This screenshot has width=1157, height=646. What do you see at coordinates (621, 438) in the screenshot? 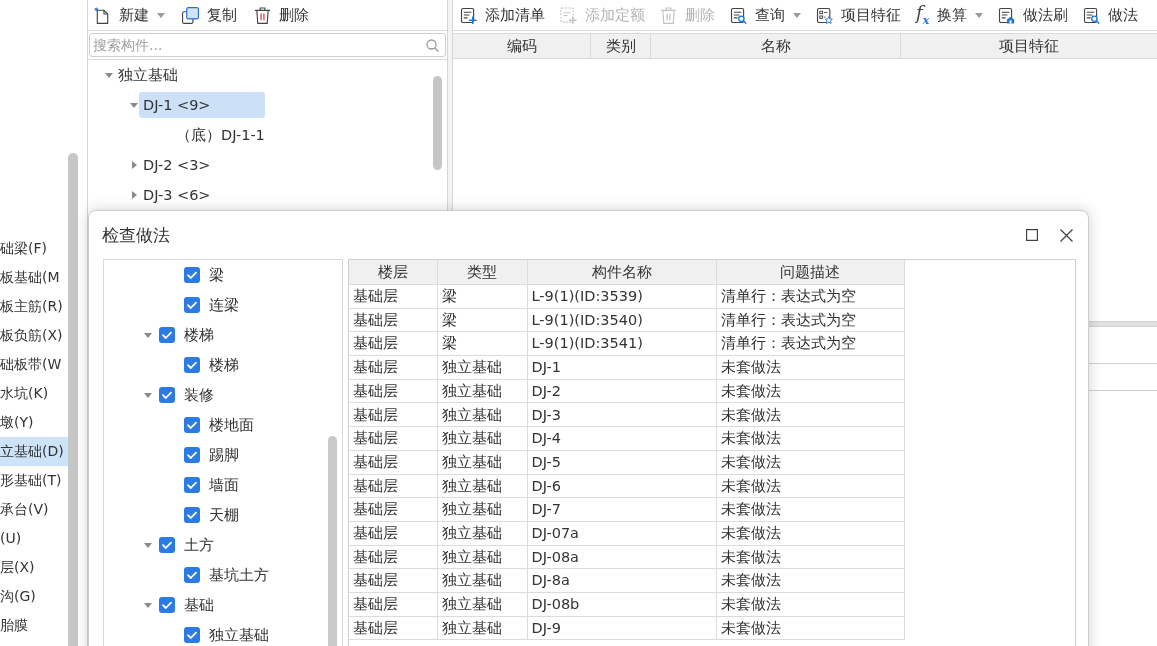
I see `table-cell: DJ-4` at bounding box center [621, 438].